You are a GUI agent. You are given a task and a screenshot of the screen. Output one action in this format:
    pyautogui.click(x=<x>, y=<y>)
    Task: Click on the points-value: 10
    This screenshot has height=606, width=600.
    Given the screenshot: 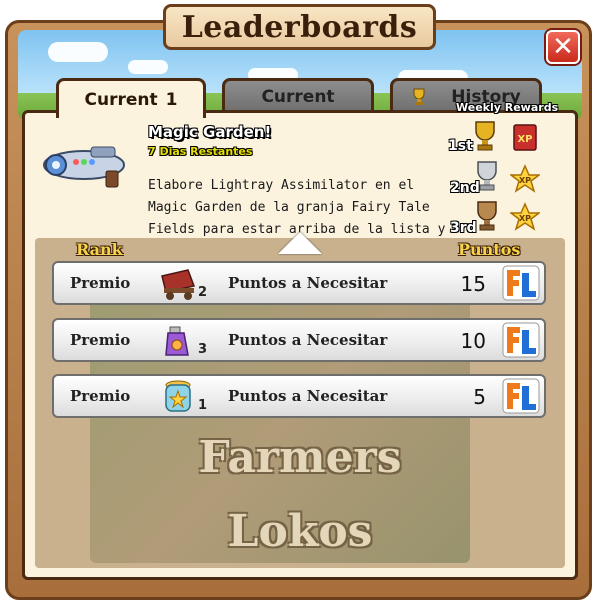 What is the action you would take?
    pyautogui.click(x=473, y=341)
    